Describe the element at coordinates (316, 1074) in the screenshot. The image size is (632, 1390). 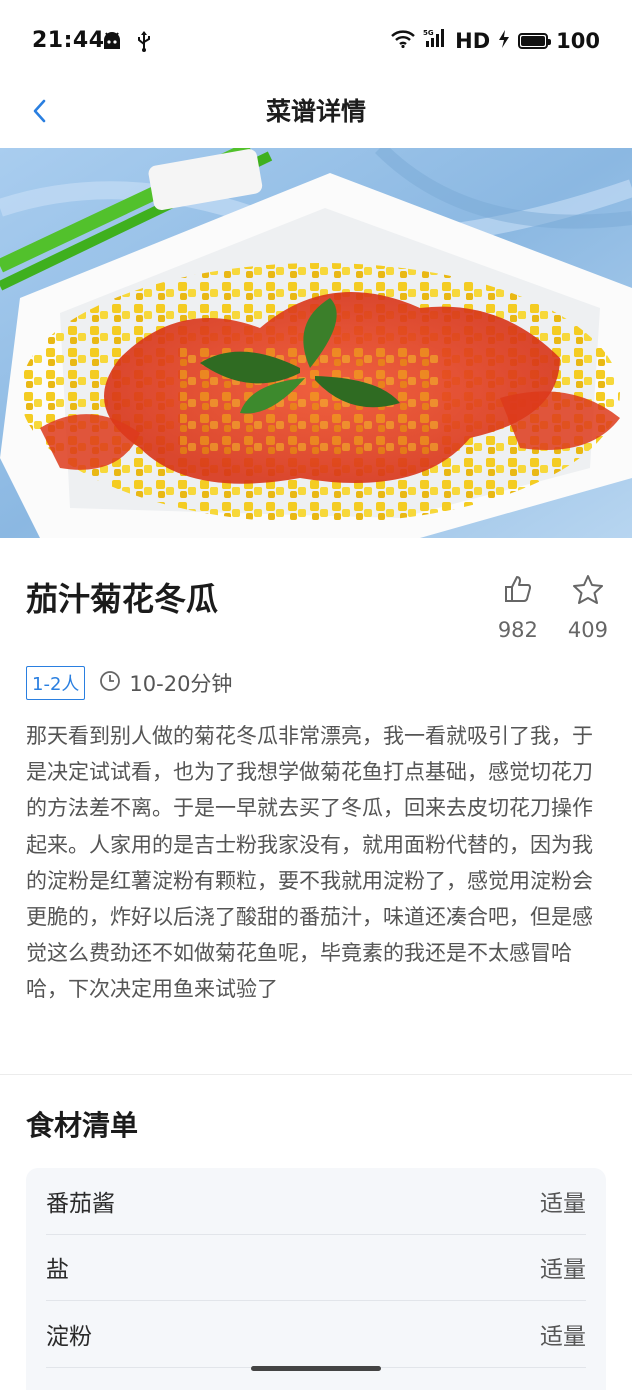
I see `section-divider` at that location.